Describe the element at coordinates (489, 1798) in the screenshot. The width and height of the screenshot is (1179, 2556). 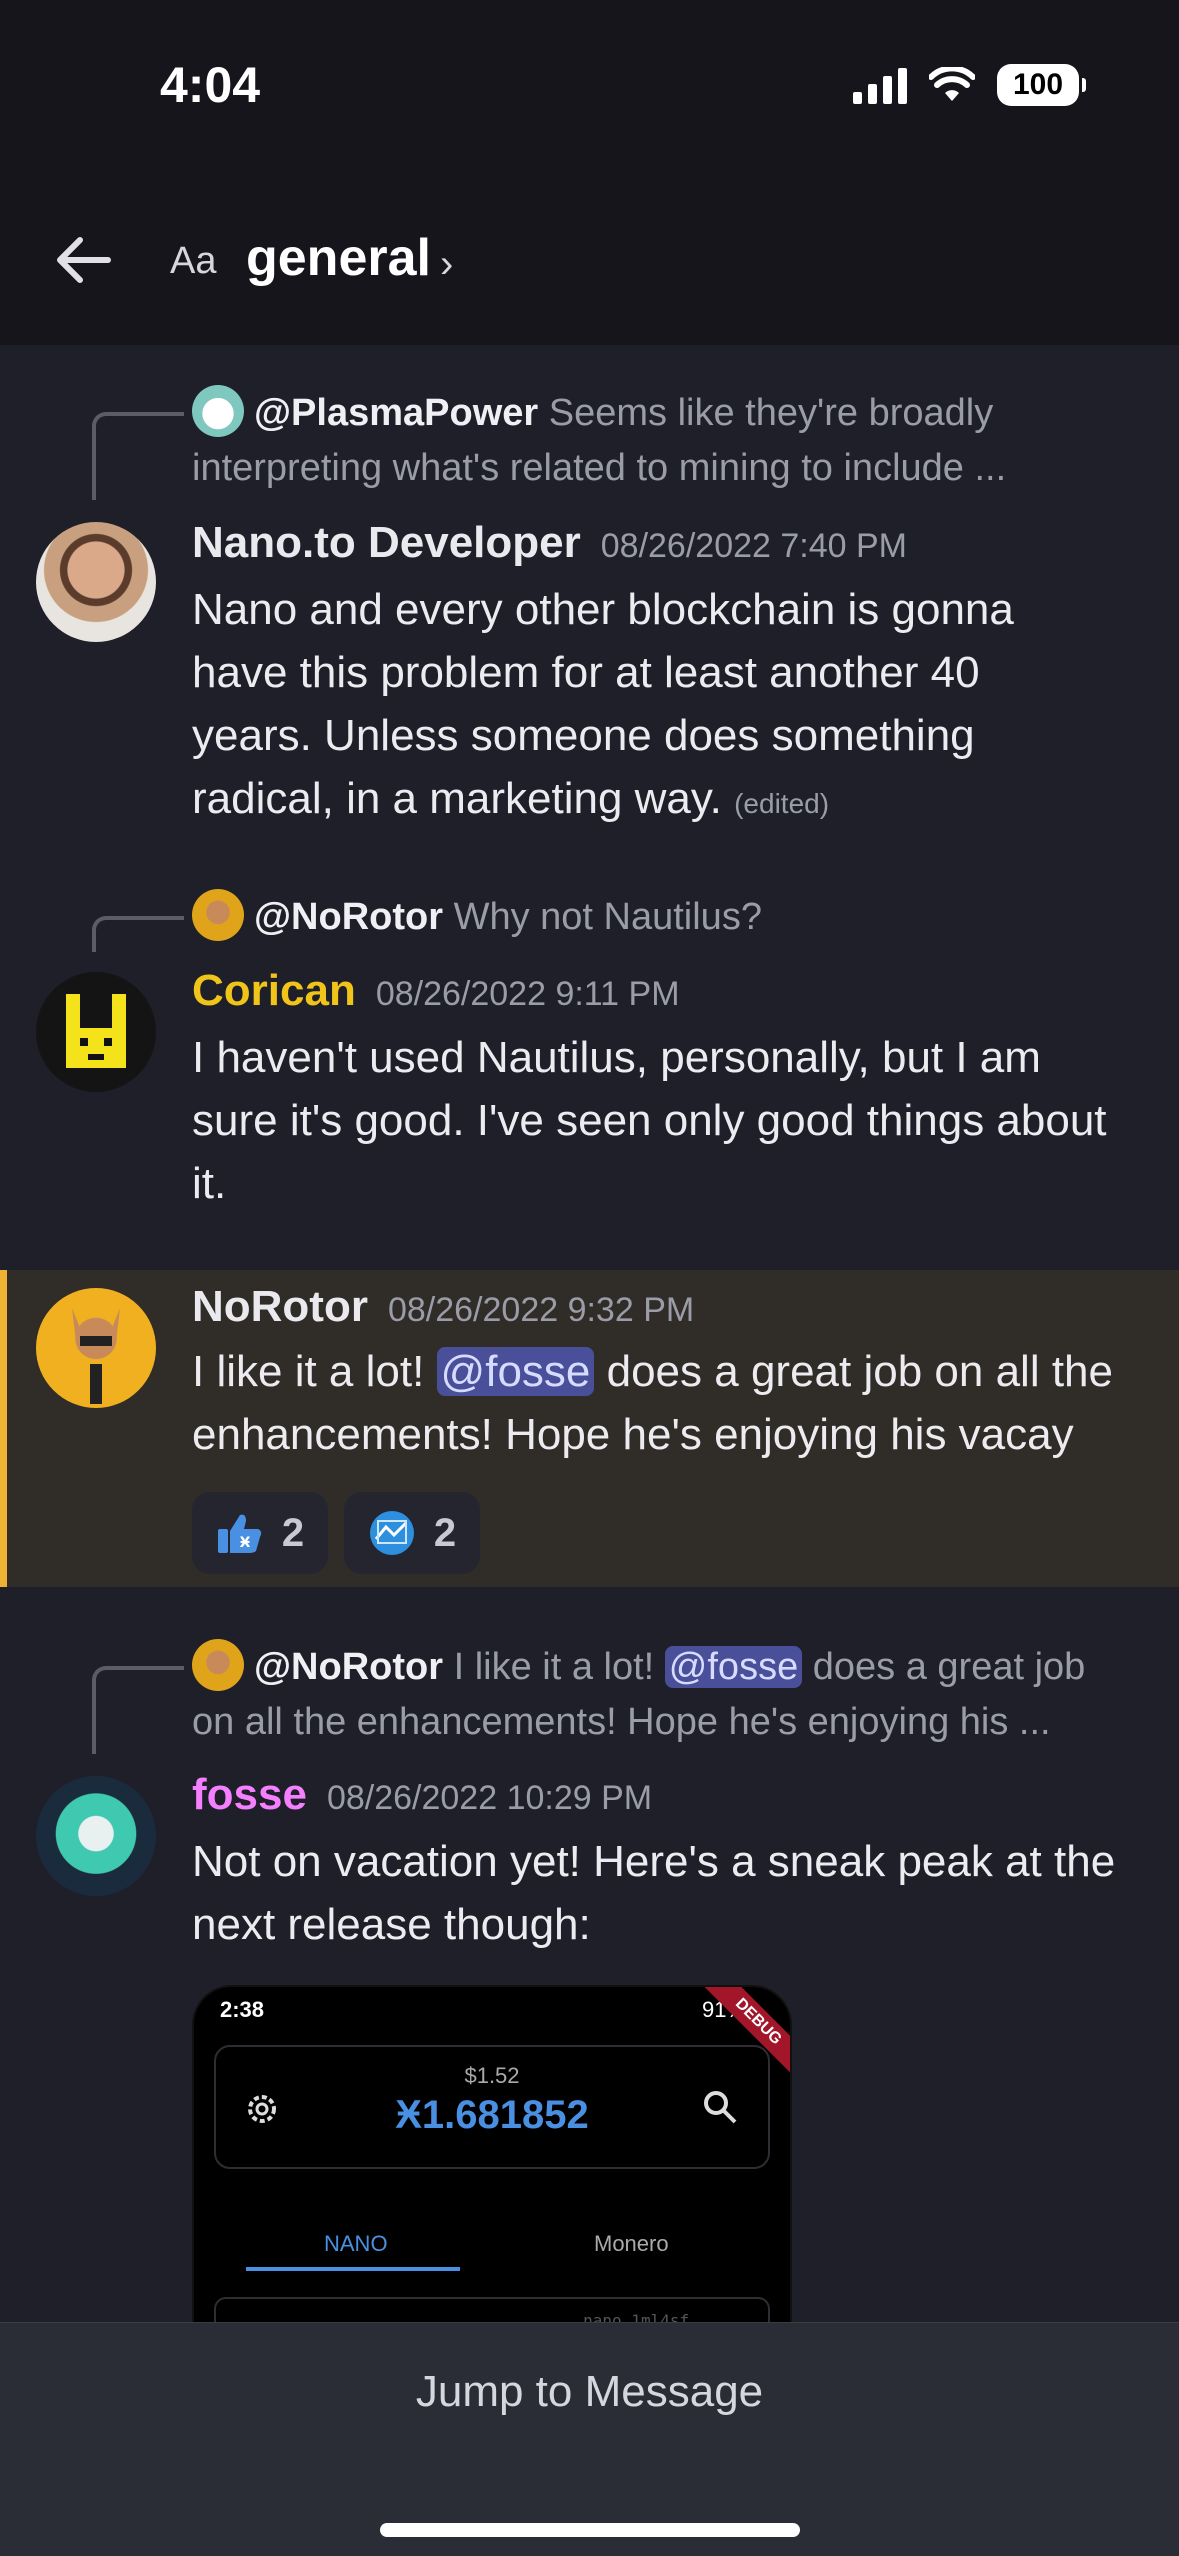
I see `message-timestamp: 08/26/2022 10:29 PM` at that location.